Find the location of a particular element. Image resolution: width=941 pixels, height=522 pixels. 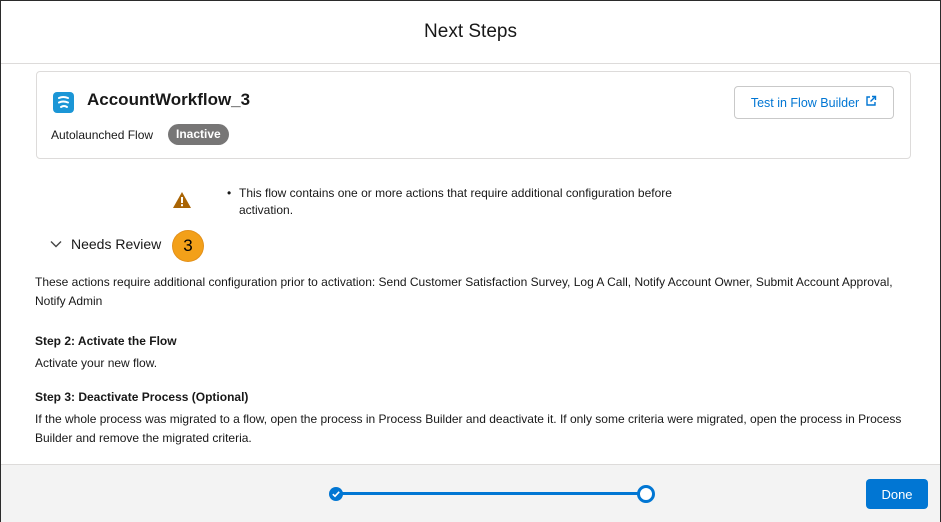

needs-review-label: Needs Review is located at coordinates (116, 244).